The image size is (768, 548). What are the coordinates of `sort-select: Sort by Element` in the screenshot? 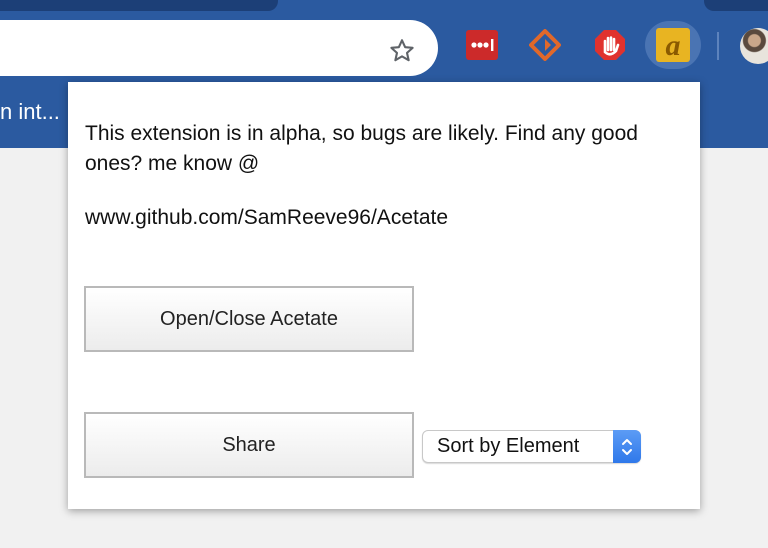 It's located at (531, 446).